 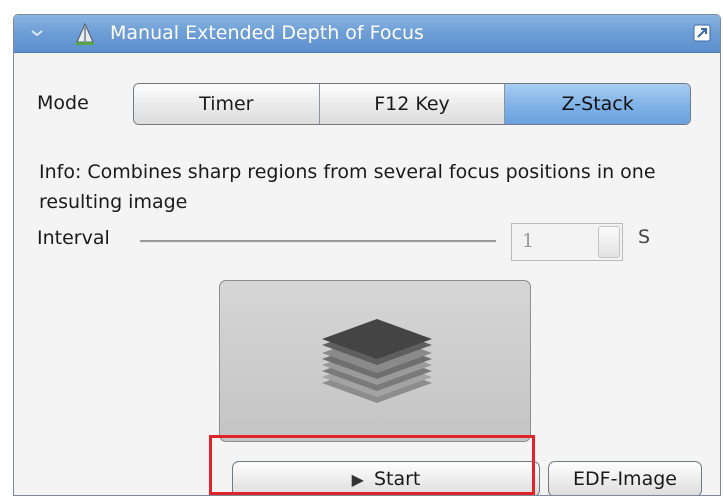 I want to click on start-button-highlight, so click(x=372, y=465).